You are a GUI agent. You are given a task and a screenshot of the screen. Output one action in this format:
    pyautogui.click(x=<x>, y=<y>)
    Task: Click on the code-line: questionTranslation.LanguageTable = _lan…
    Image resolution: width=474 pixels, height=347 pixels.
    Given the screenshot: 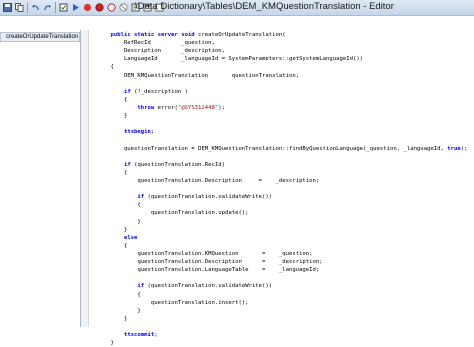 What is the action you would take?
    pyautogui.click(x=208, y=270)
    